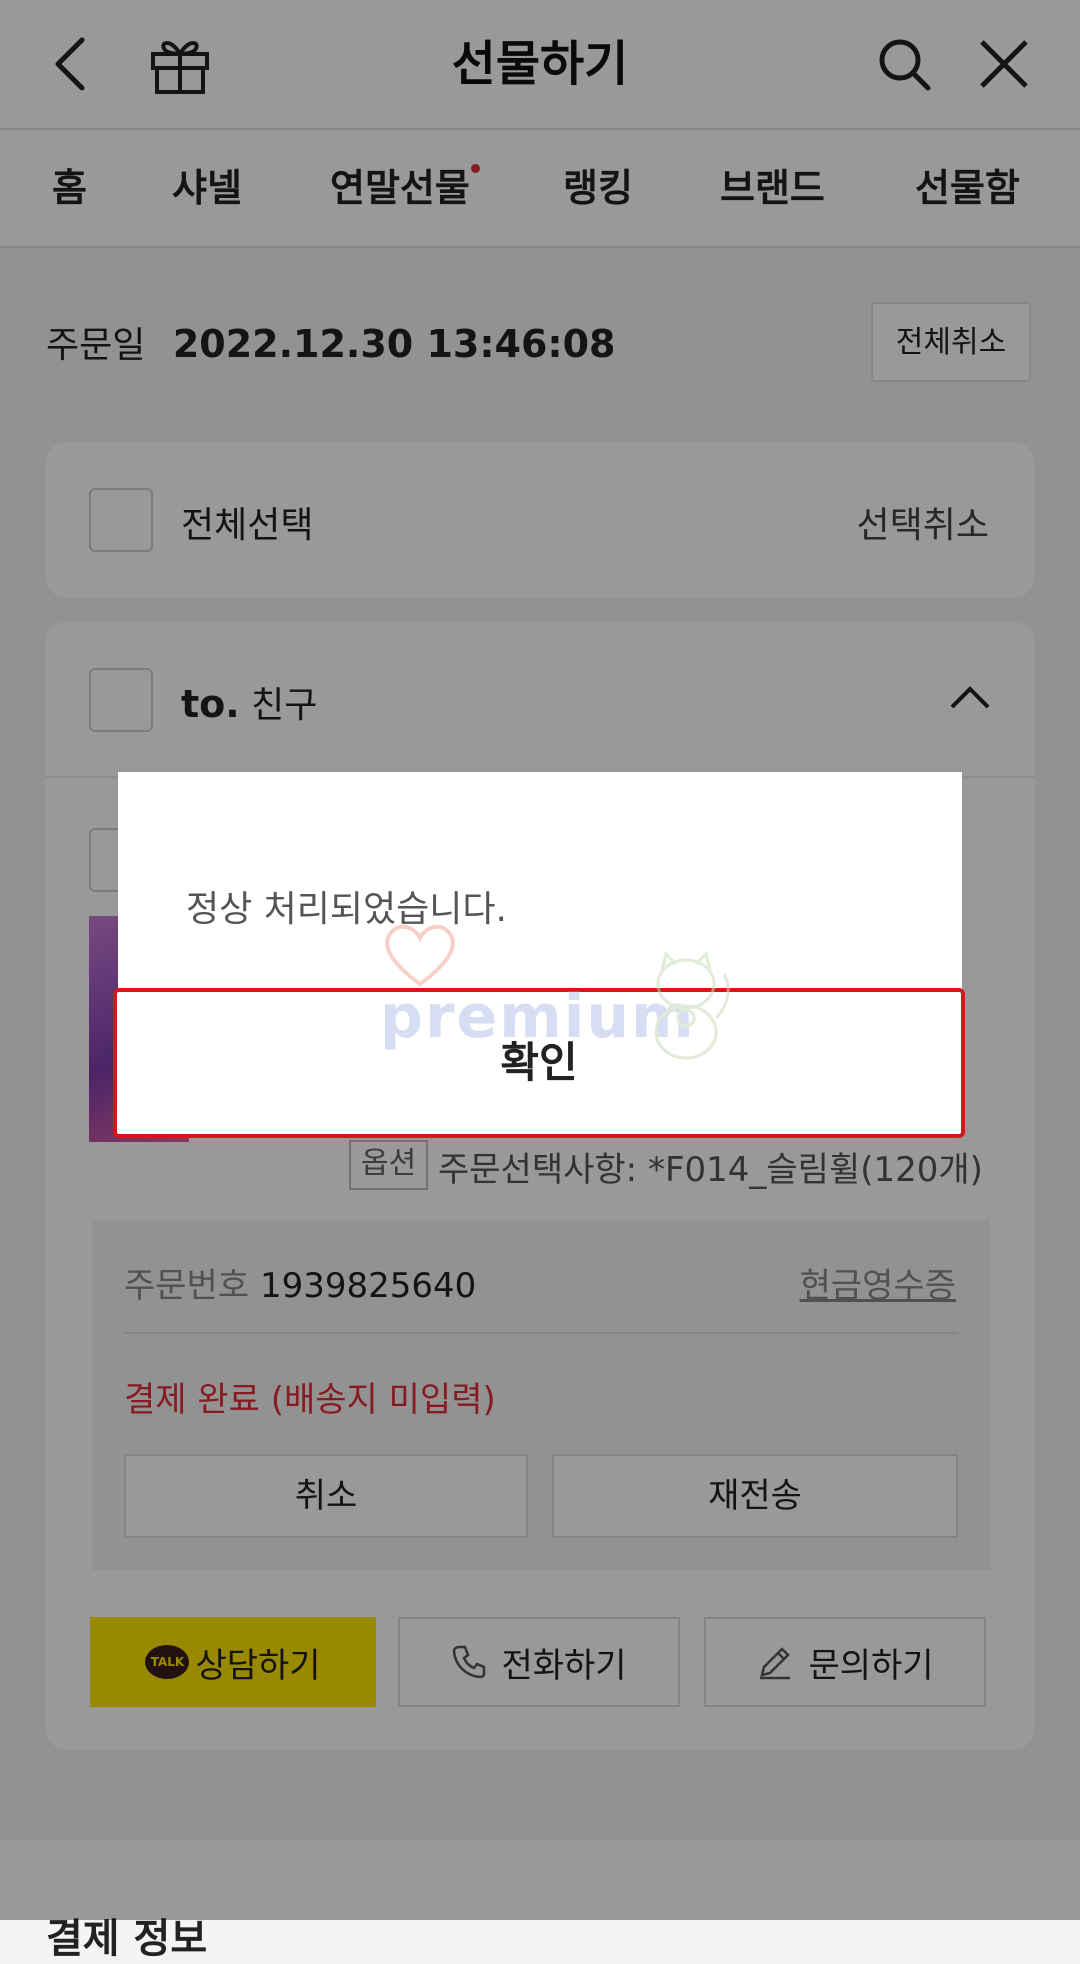  What do you see at coordinates (692, 1005) in the screenshot?
I see `lucky-cat-icon` at bounding box center [692, 1005].